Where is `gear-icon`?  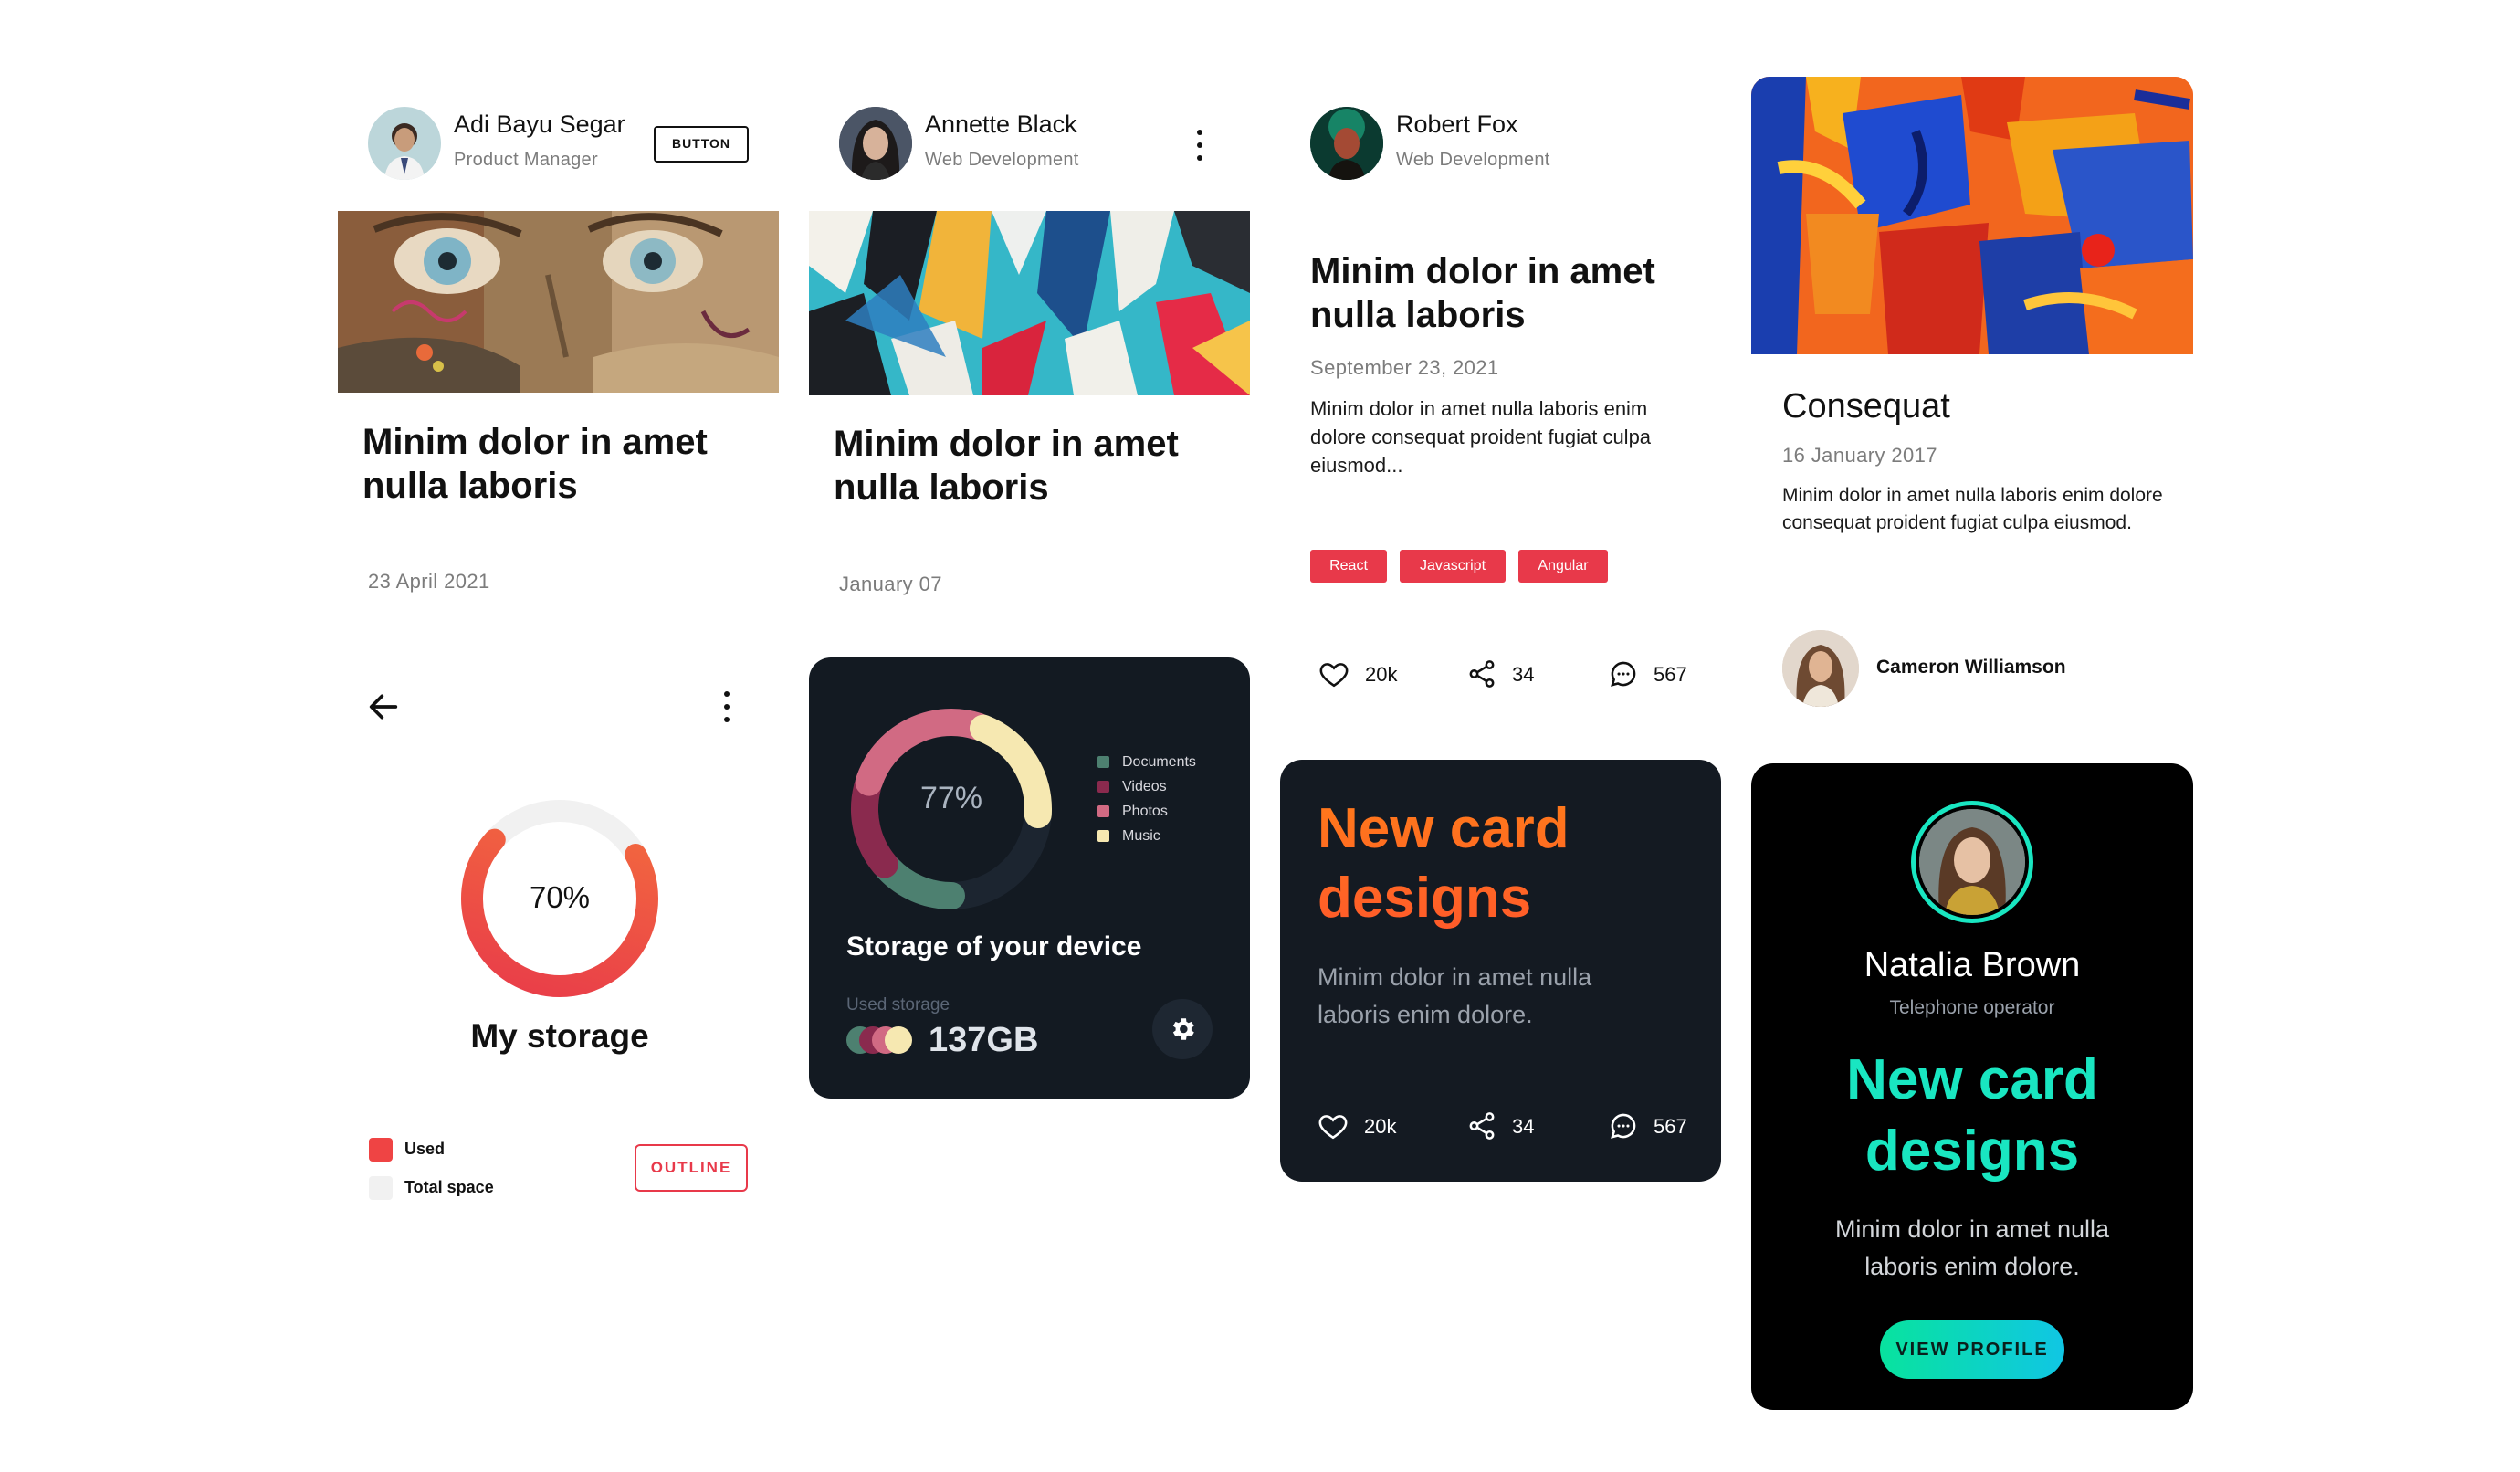 gear-icon is located at coordinates (1183, 1029).